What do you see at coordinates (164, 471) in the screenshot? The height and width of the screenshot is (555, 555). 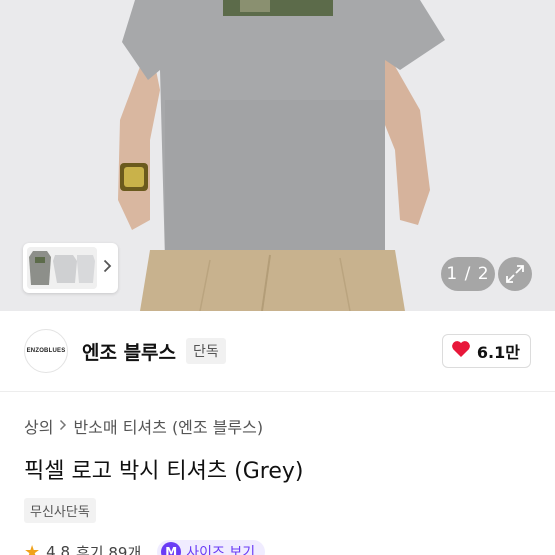 I see `product-title: 픽셀 로고 박시 티셔츠 (Grey)` at bounding box center [164, 471].